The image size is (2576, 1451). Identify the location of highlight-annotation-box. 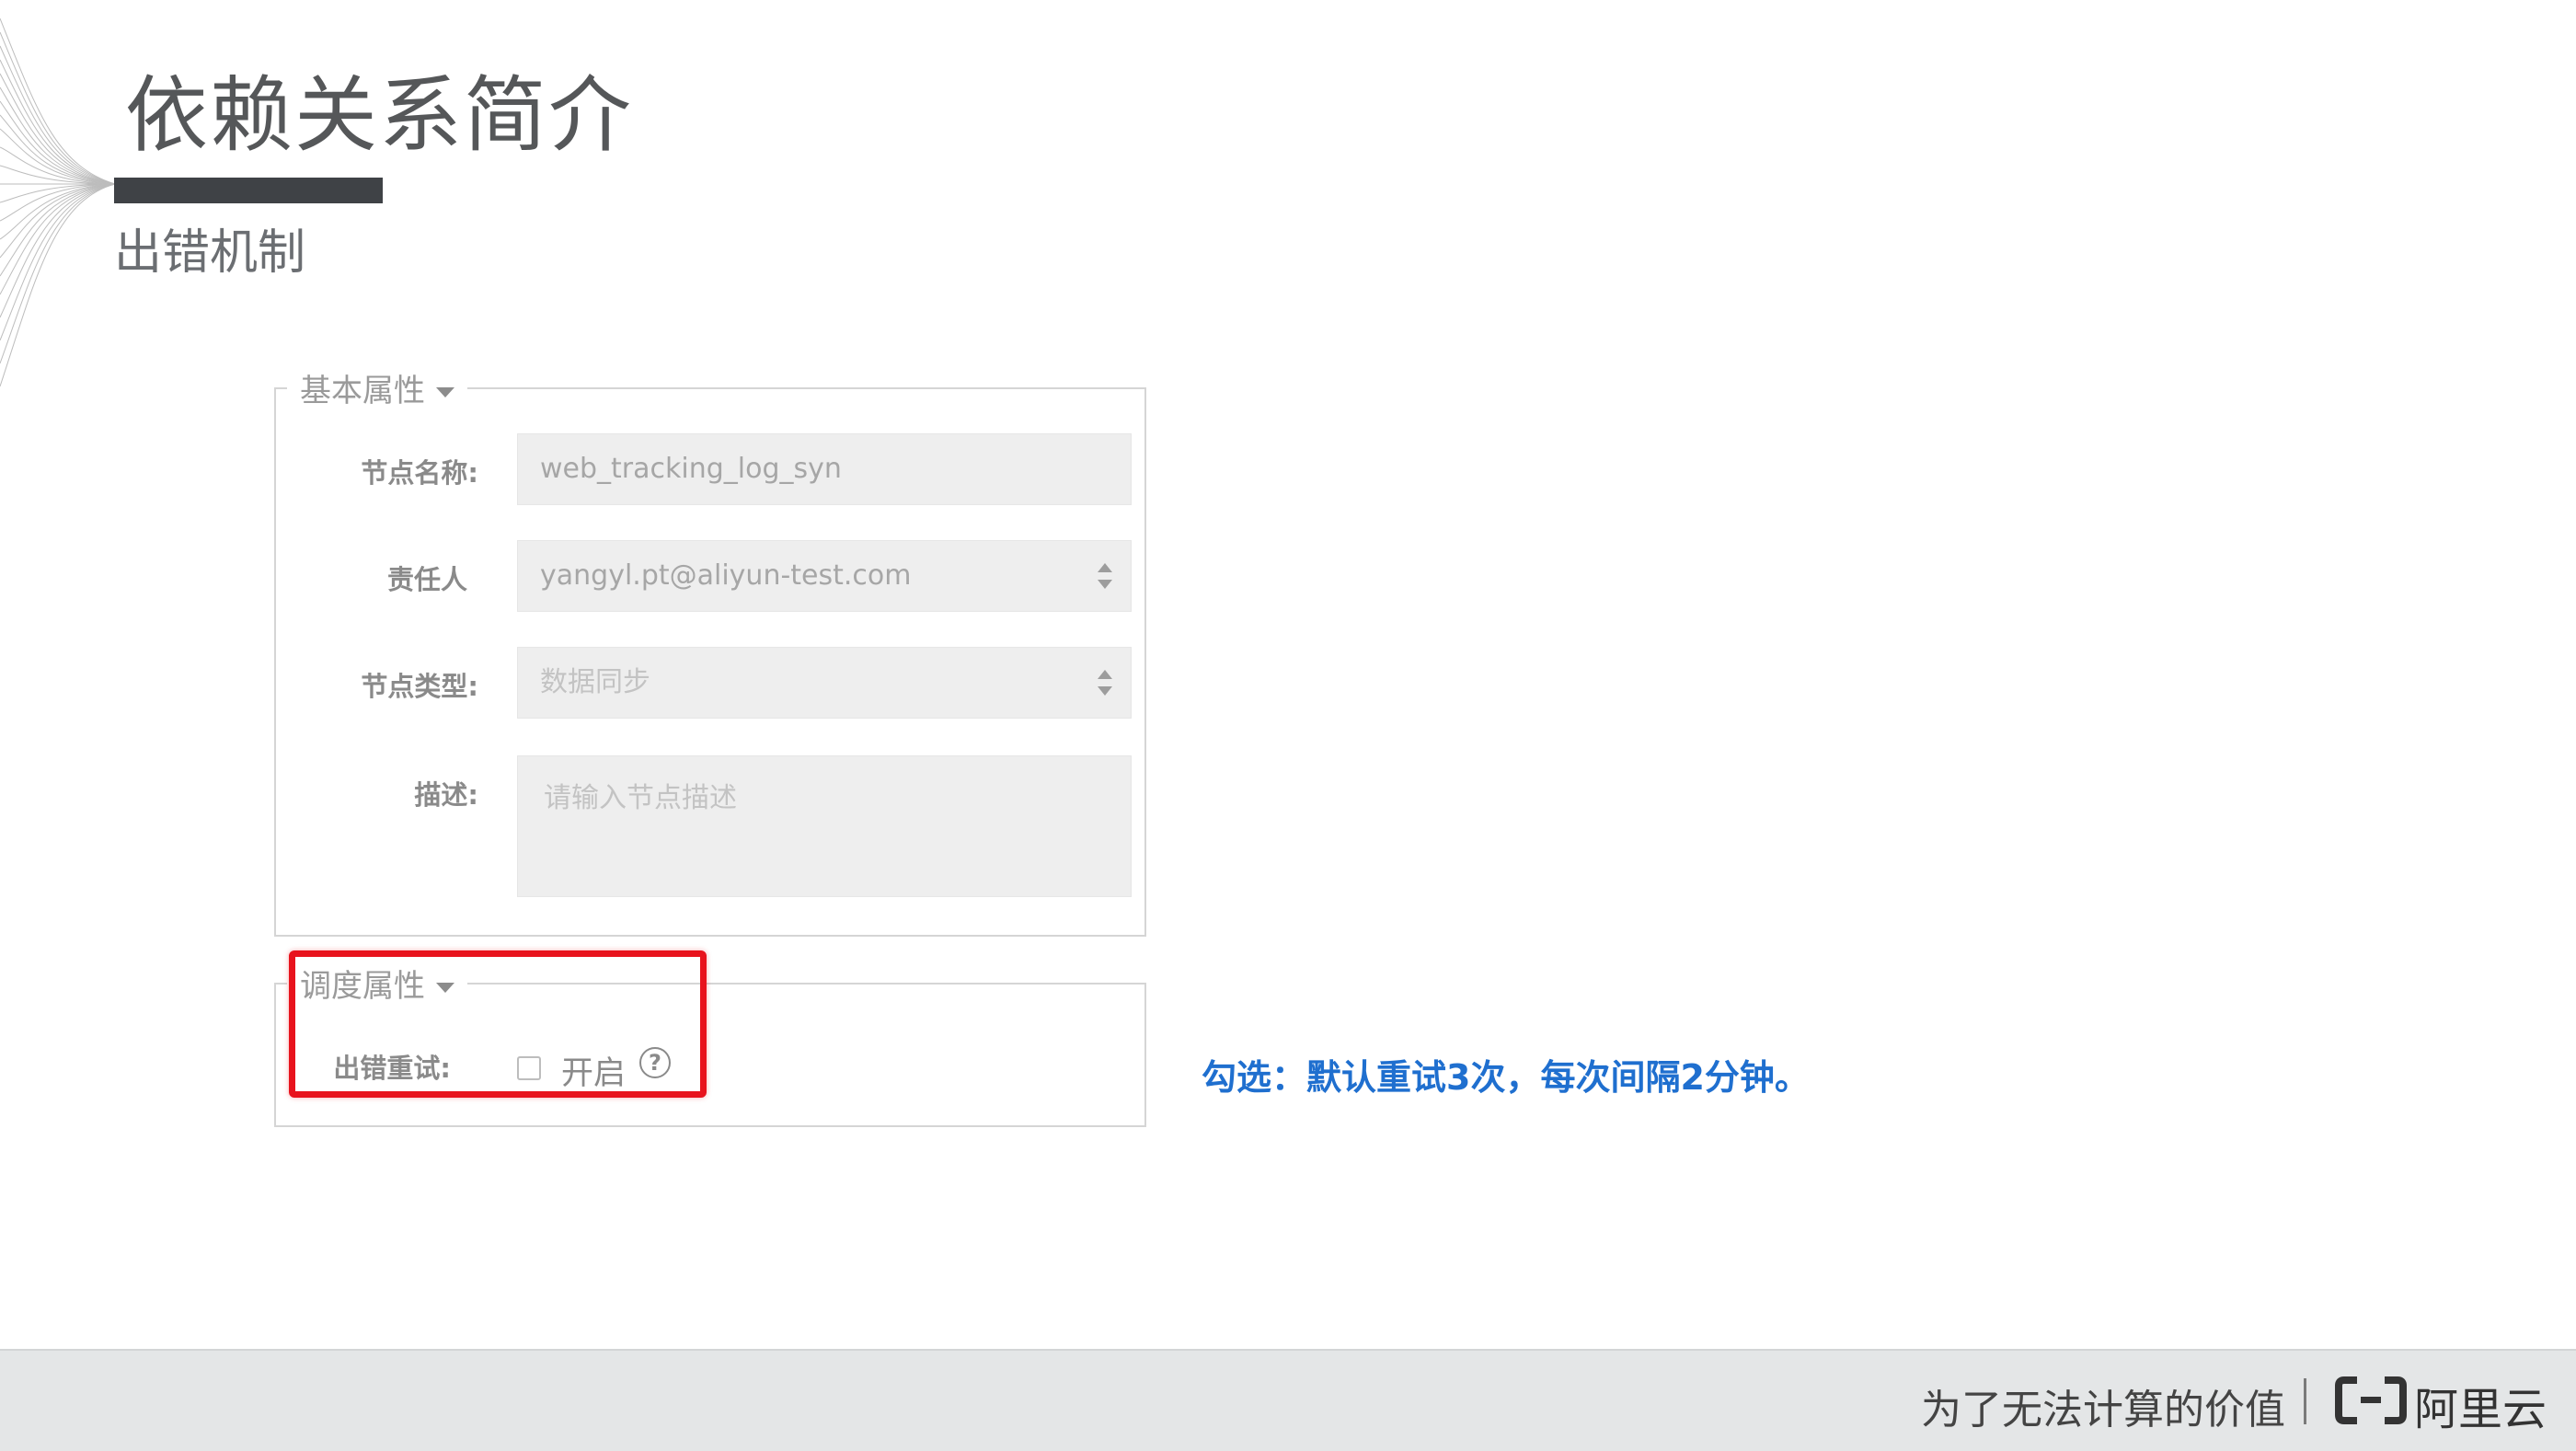
(498, 1024).